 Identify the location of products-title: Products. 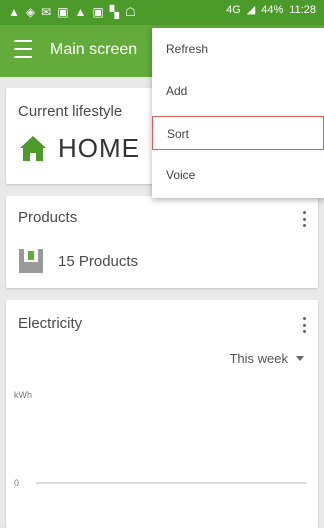
(48, 217).